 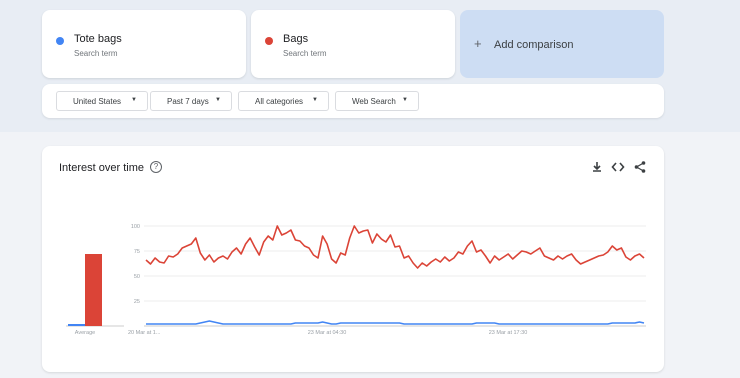 What do you see at coordinates (534, 45) in the screenshot?
I see `add-comparison-label: Add comparison` at bounding box center [534, 45].